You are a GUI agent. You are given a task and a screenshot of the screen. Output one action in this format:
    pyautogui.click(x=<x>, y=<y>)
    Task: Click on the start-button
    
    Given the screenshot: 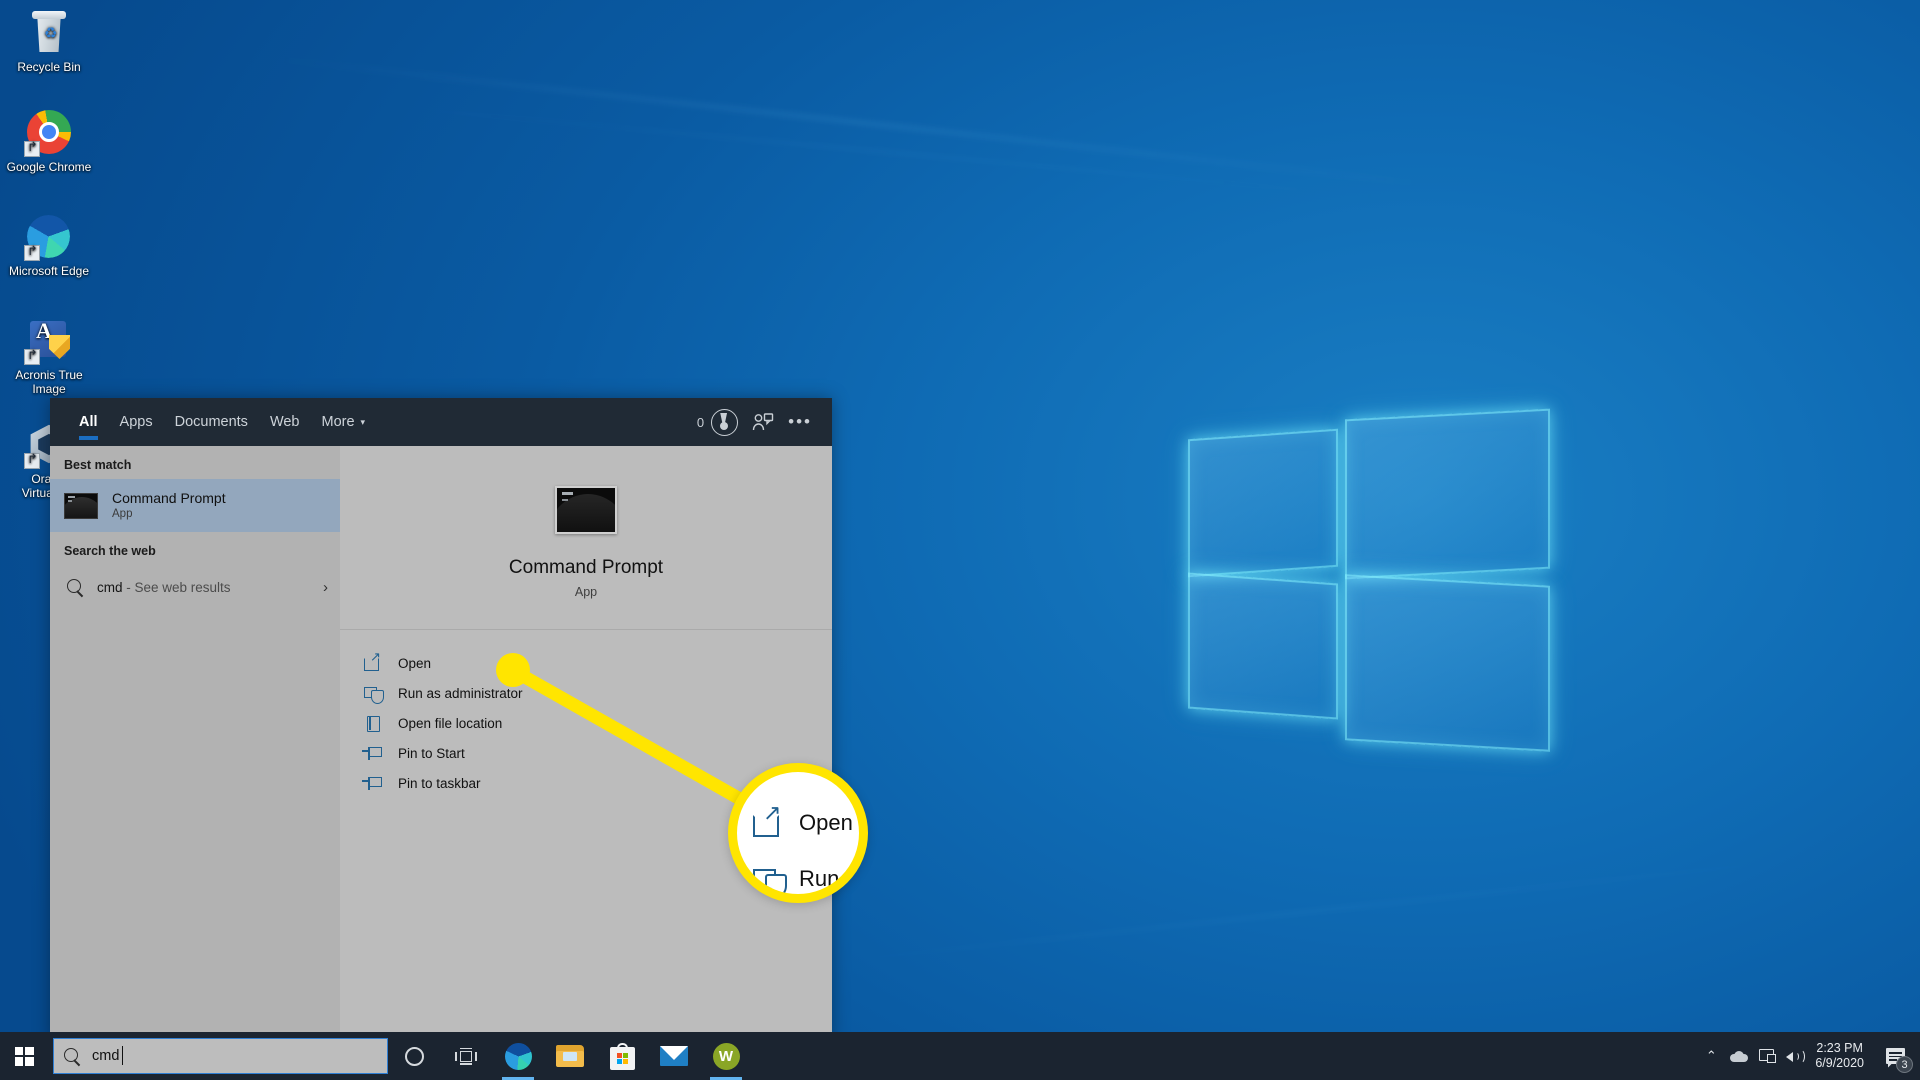 What is the action you would take?
    pyautogui.click(x=24, y=1056)
    